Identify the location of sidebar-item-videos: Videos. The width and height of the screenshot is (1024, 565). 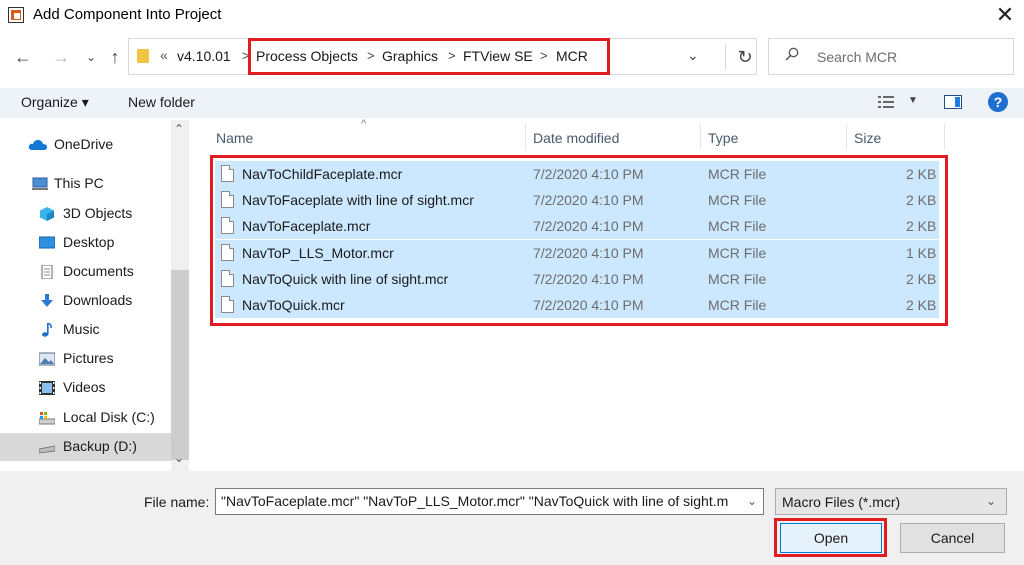
(85, 388).